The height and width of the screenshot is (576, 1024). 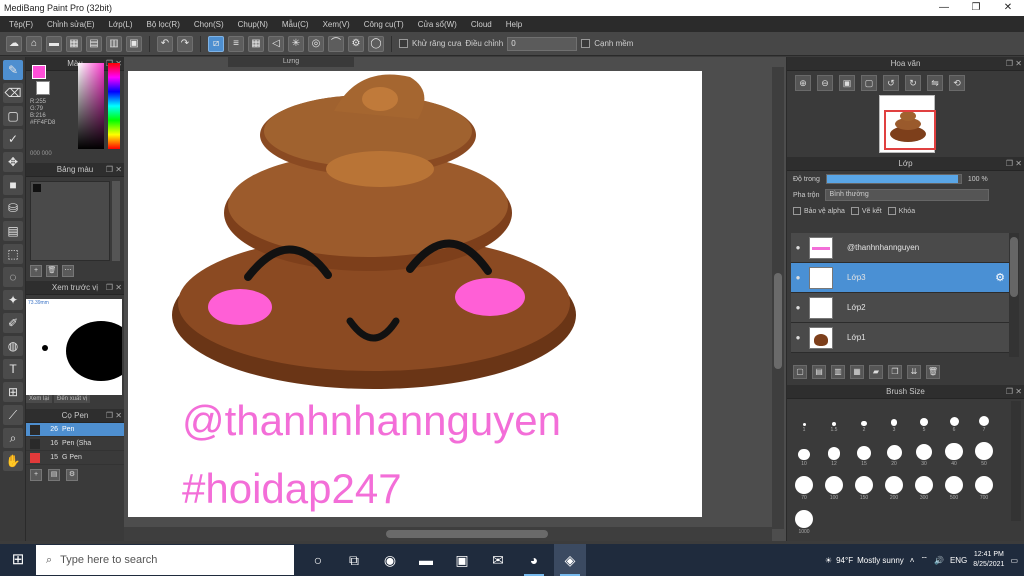 What do you see at coordinates (891, 211) in the screenshot?
I see `lock-checkbox` at bounding box center [891, 211].